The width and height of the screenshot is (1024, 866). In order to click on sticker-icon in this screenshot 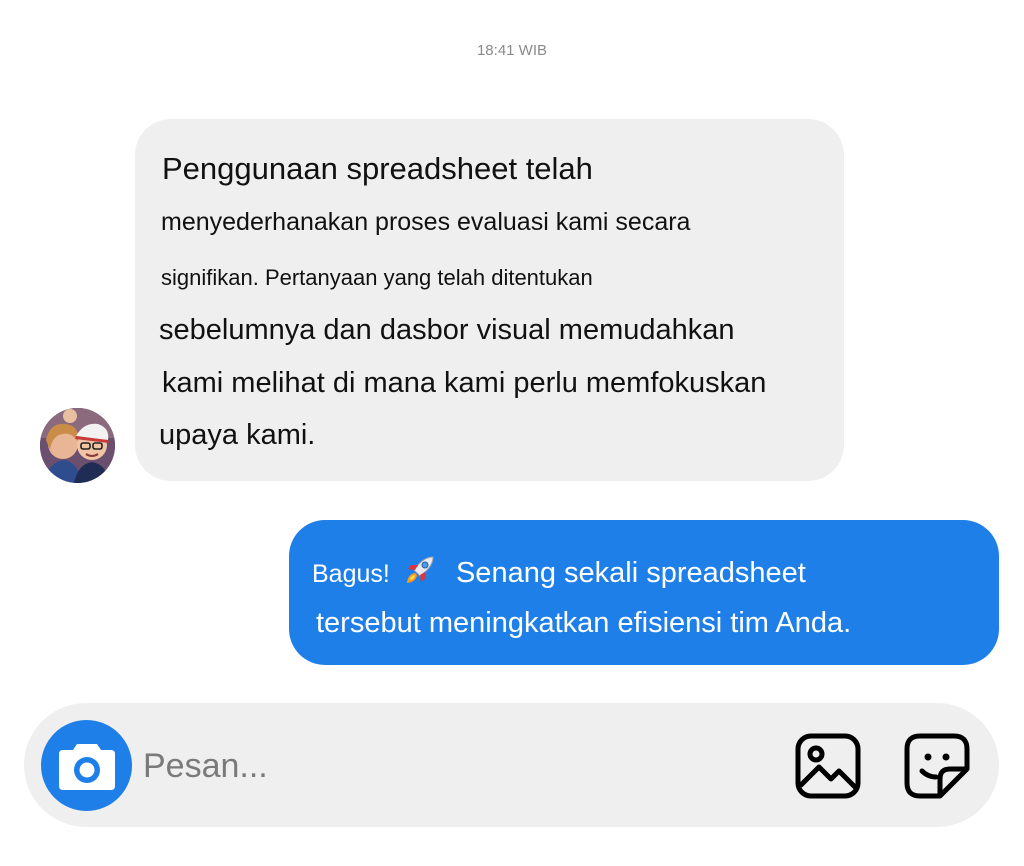, I will do `click(937, 766)`.